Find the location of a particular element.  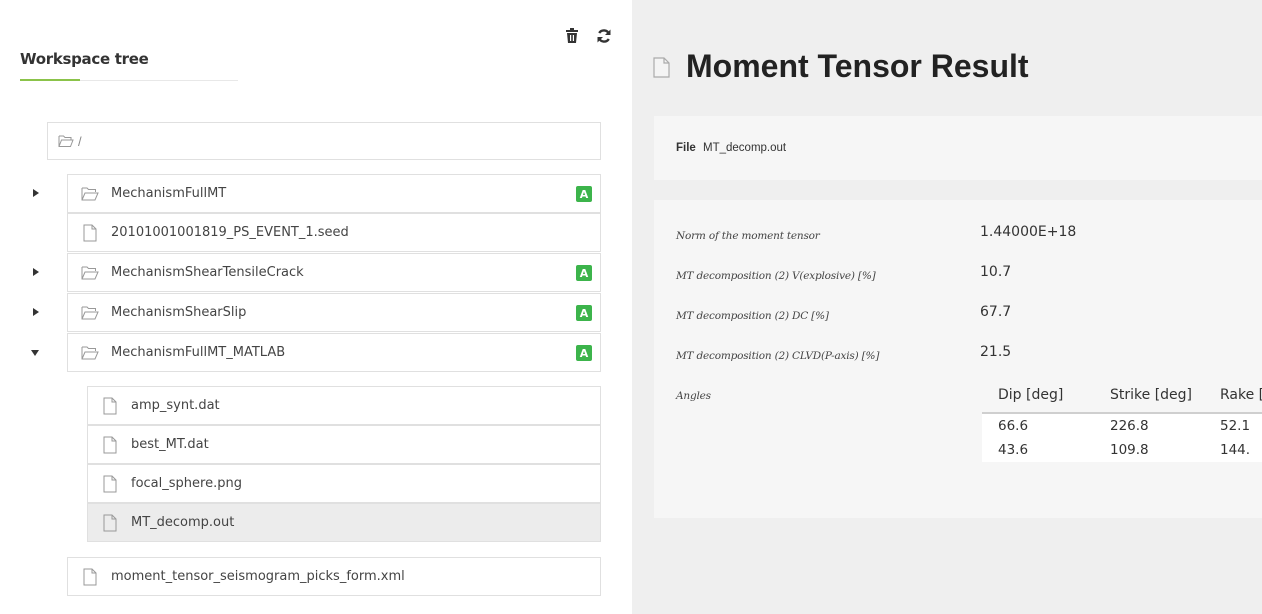

result-value: 67.7 is located at coordinates (996, 312).